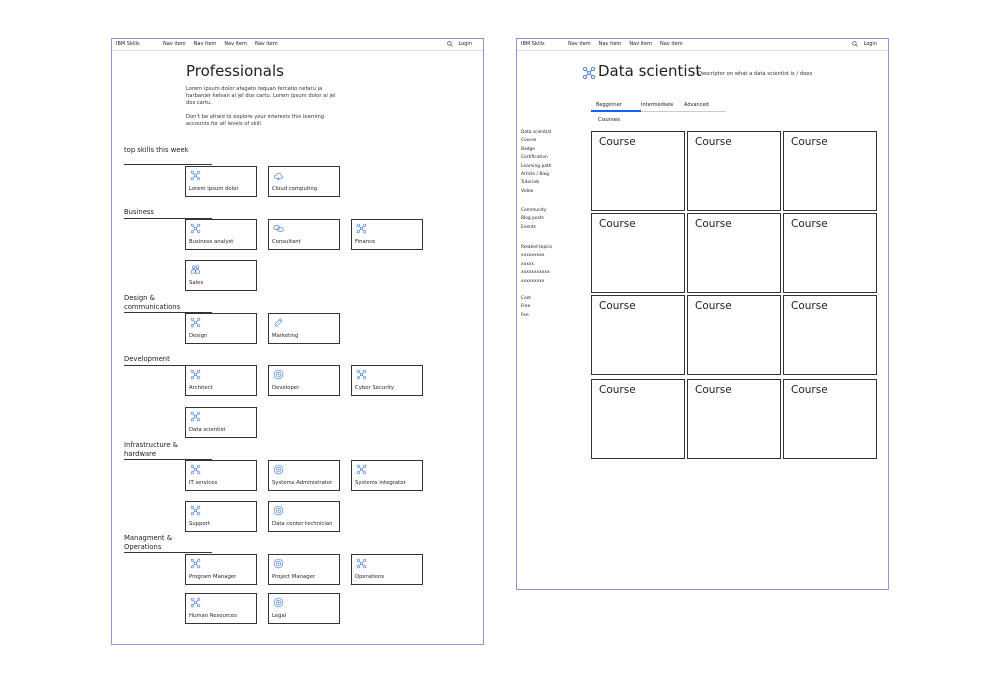  What do you see at coordinates (387, 569) in the screenshot?
I see `skill-tile: Operations` at bounding box center [387, 569].